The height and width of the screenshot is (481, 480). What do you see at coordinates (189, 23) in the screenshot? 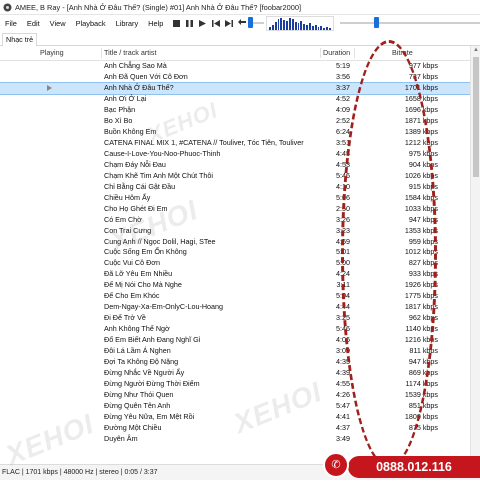
I see `pause-button` at bounding box center [189, 23].